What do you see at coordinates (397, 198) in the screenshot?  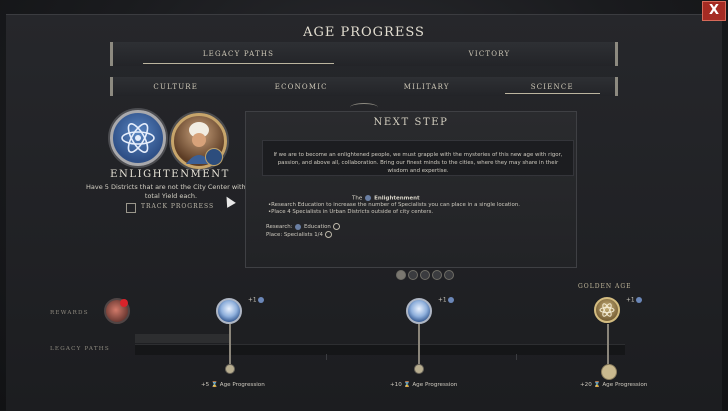 I see `step-heading-text: Enlightenment` at bounding box center [397, 198].